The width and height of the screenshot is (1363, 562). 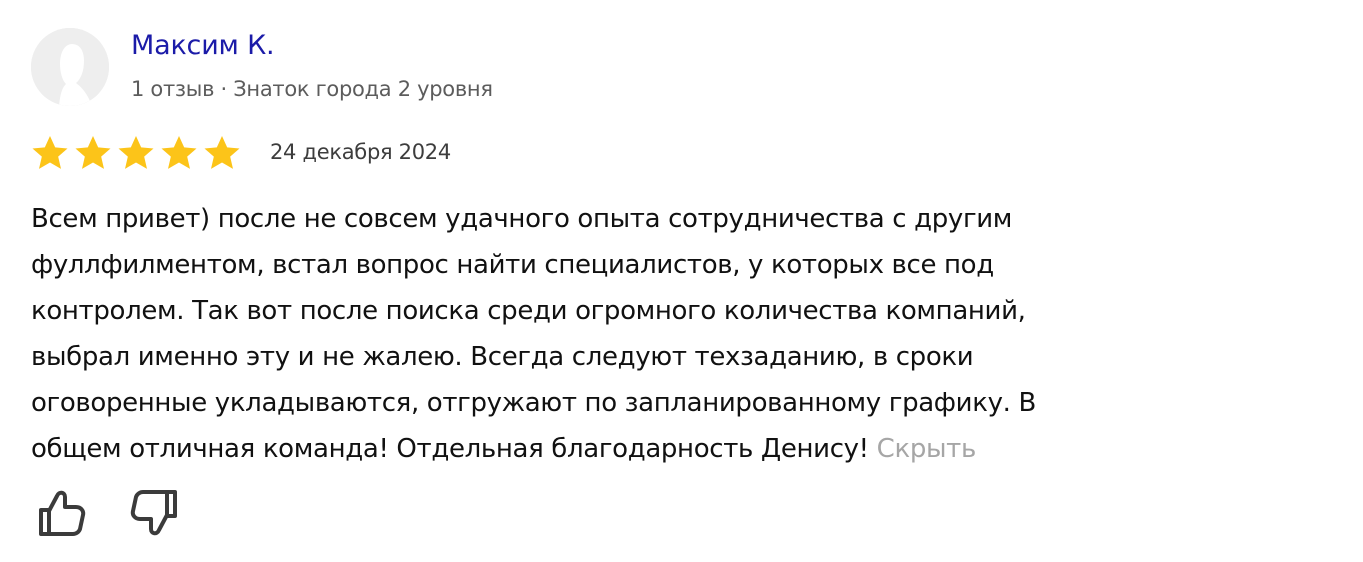 I want to click on thumbs-down-icon, so click(x=153, y=513).